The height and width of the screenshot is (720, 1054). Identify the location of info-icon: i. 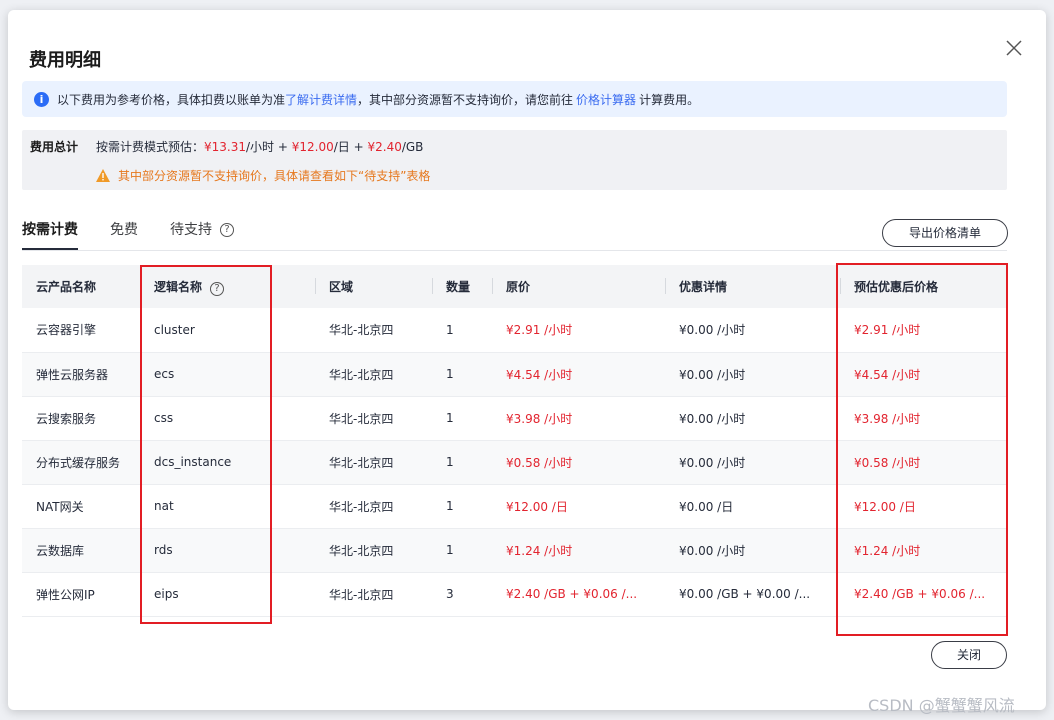
(41, 99).